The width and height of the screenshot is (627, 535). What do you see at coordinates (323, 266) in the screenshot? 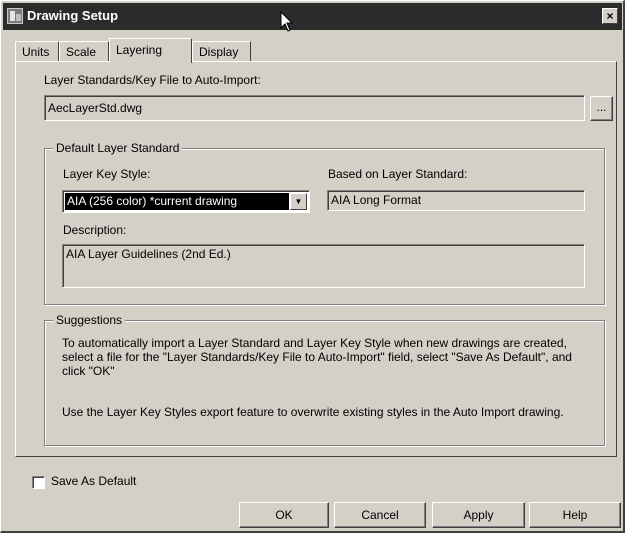
I see `description-field: AIA Layer Guidelines (2nd Ed.)` at bounding box center [323, 266].